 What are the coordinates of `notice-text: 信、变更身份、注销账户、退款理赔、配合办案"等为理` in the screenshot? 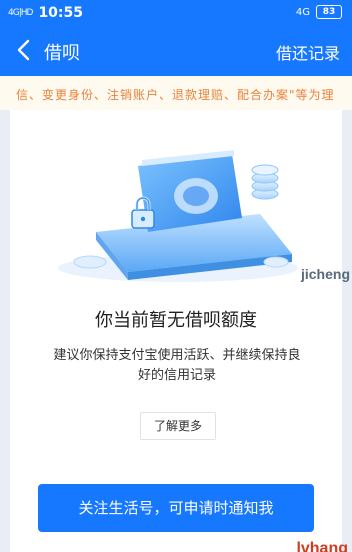 It's located at (175, 95).